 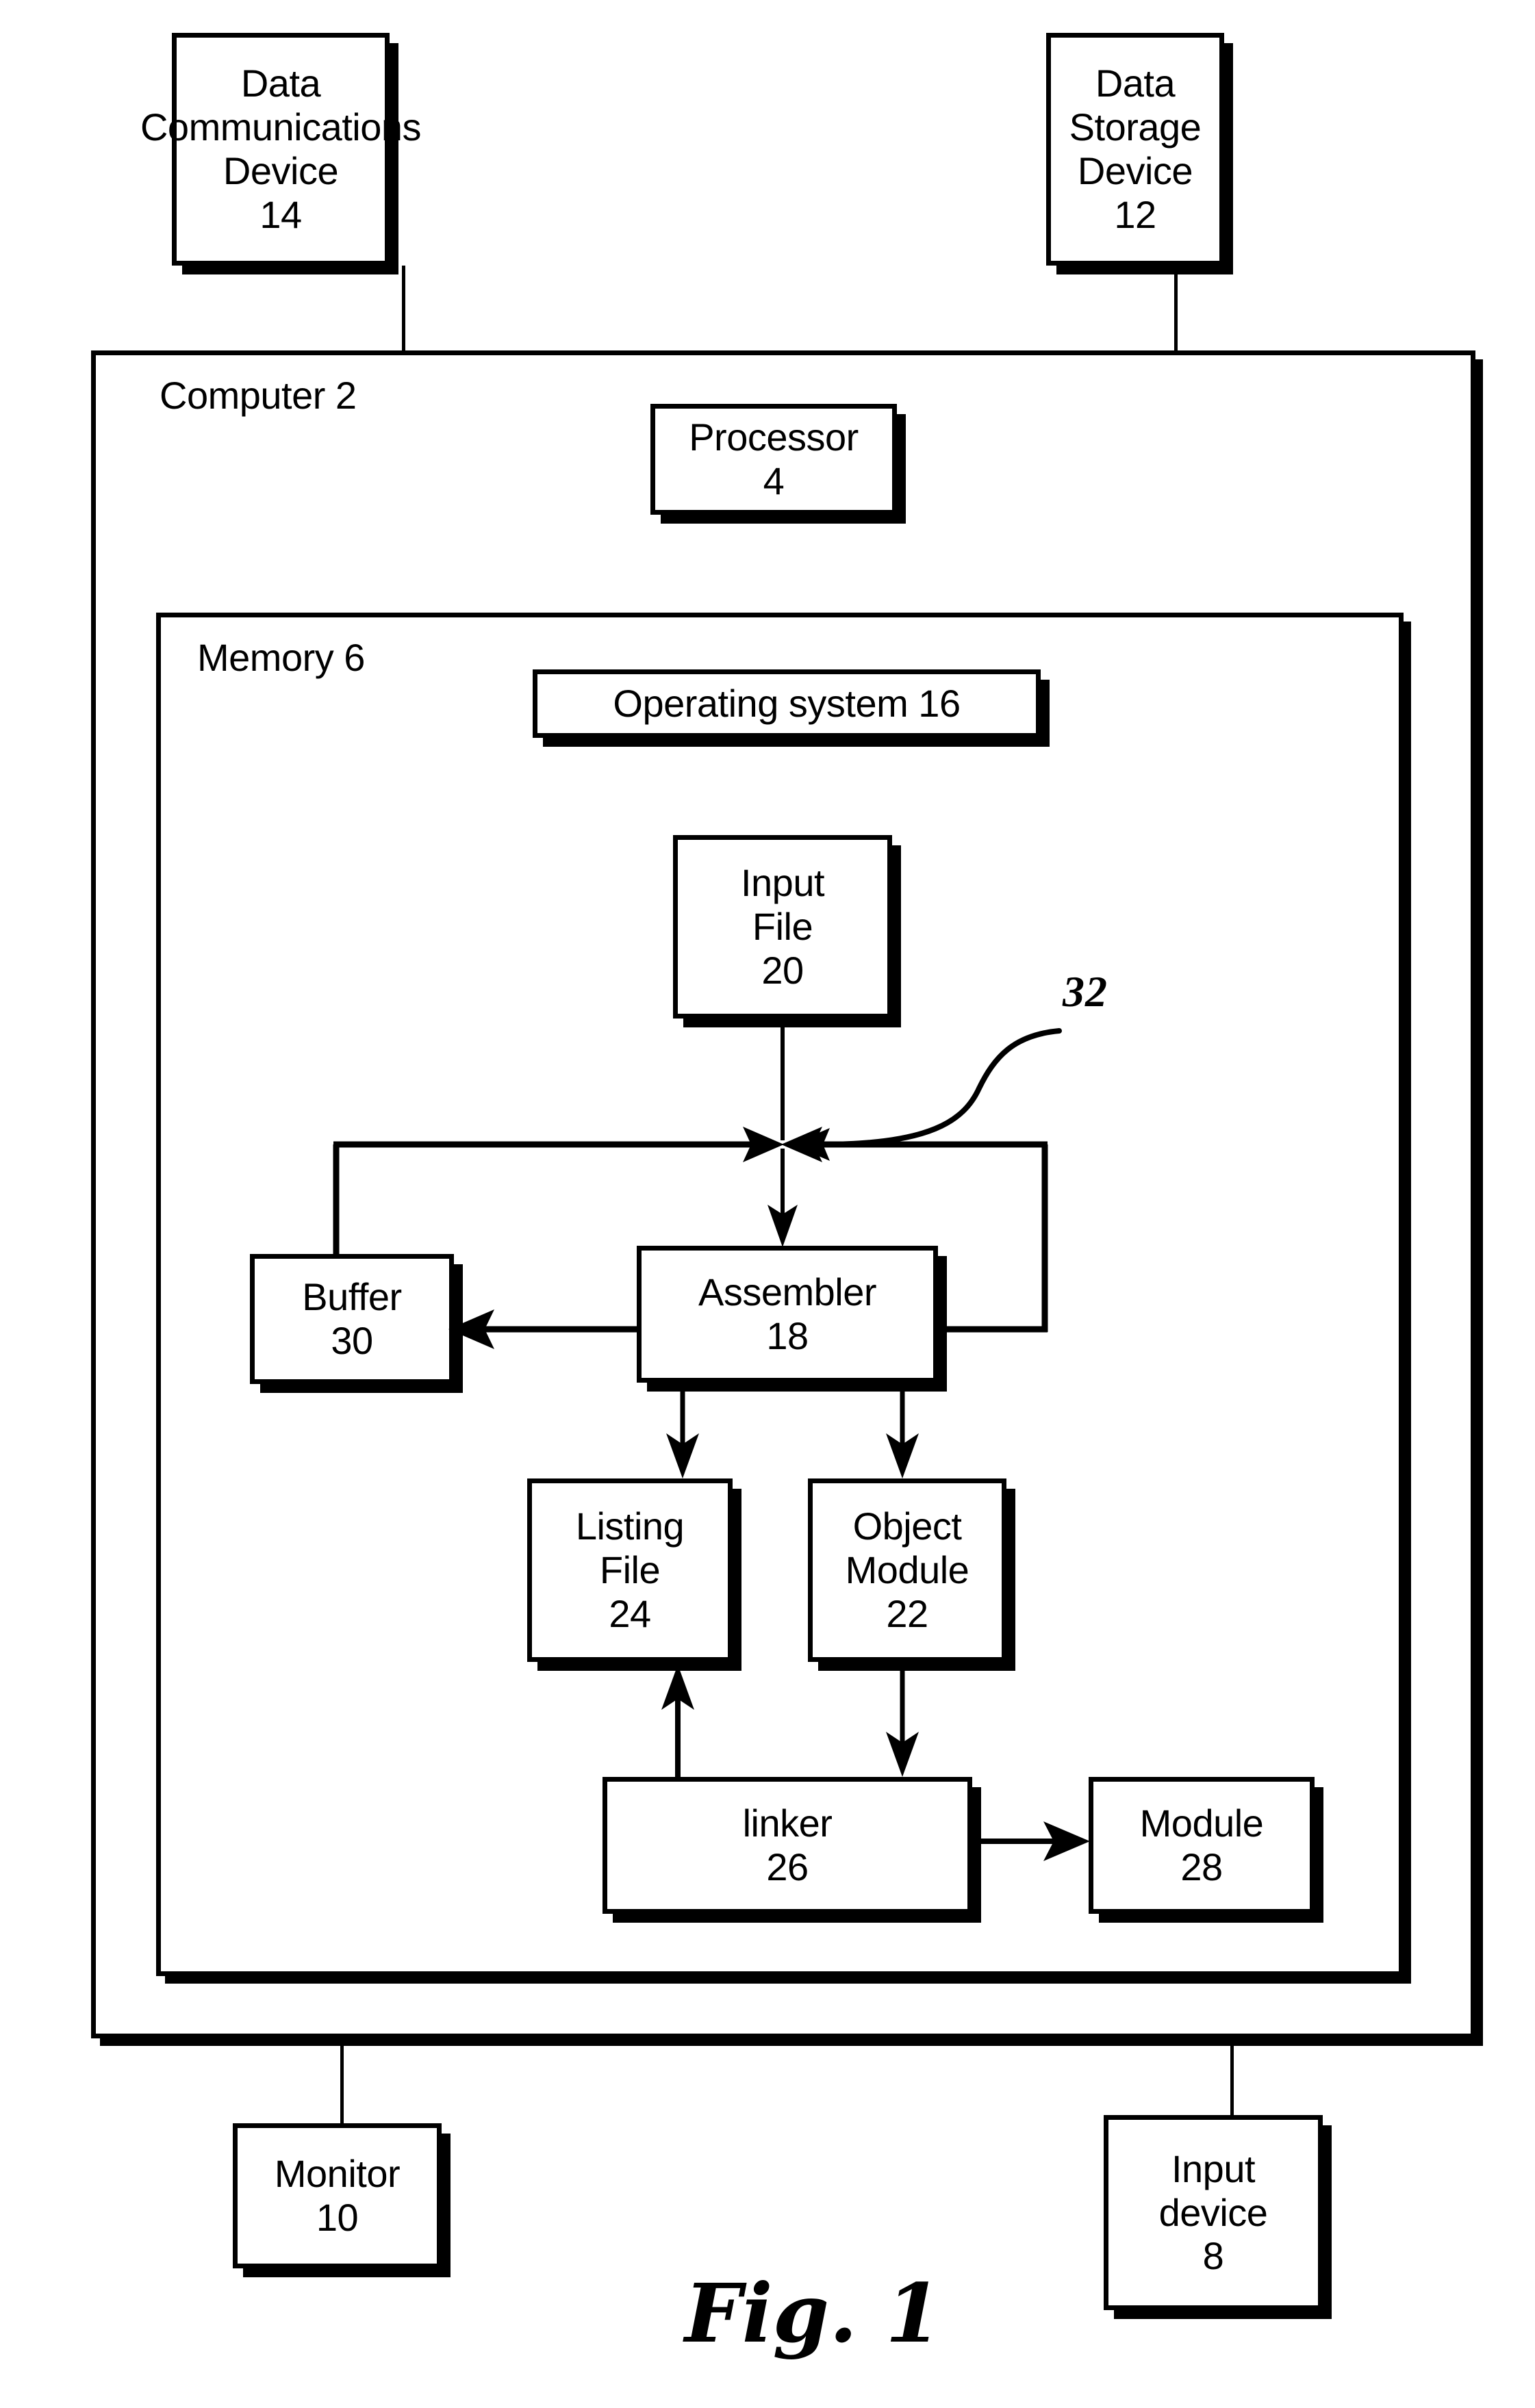 I want to click on node-operating-system: Operating system 16, so click(x=787, y=703).